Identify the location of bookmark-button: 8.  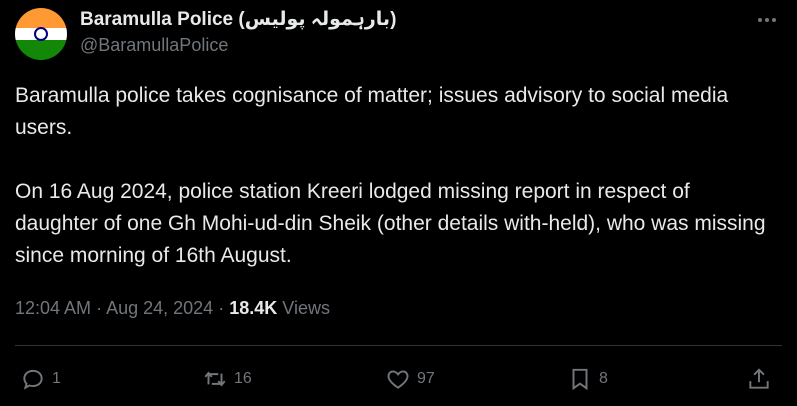
(587, 379).